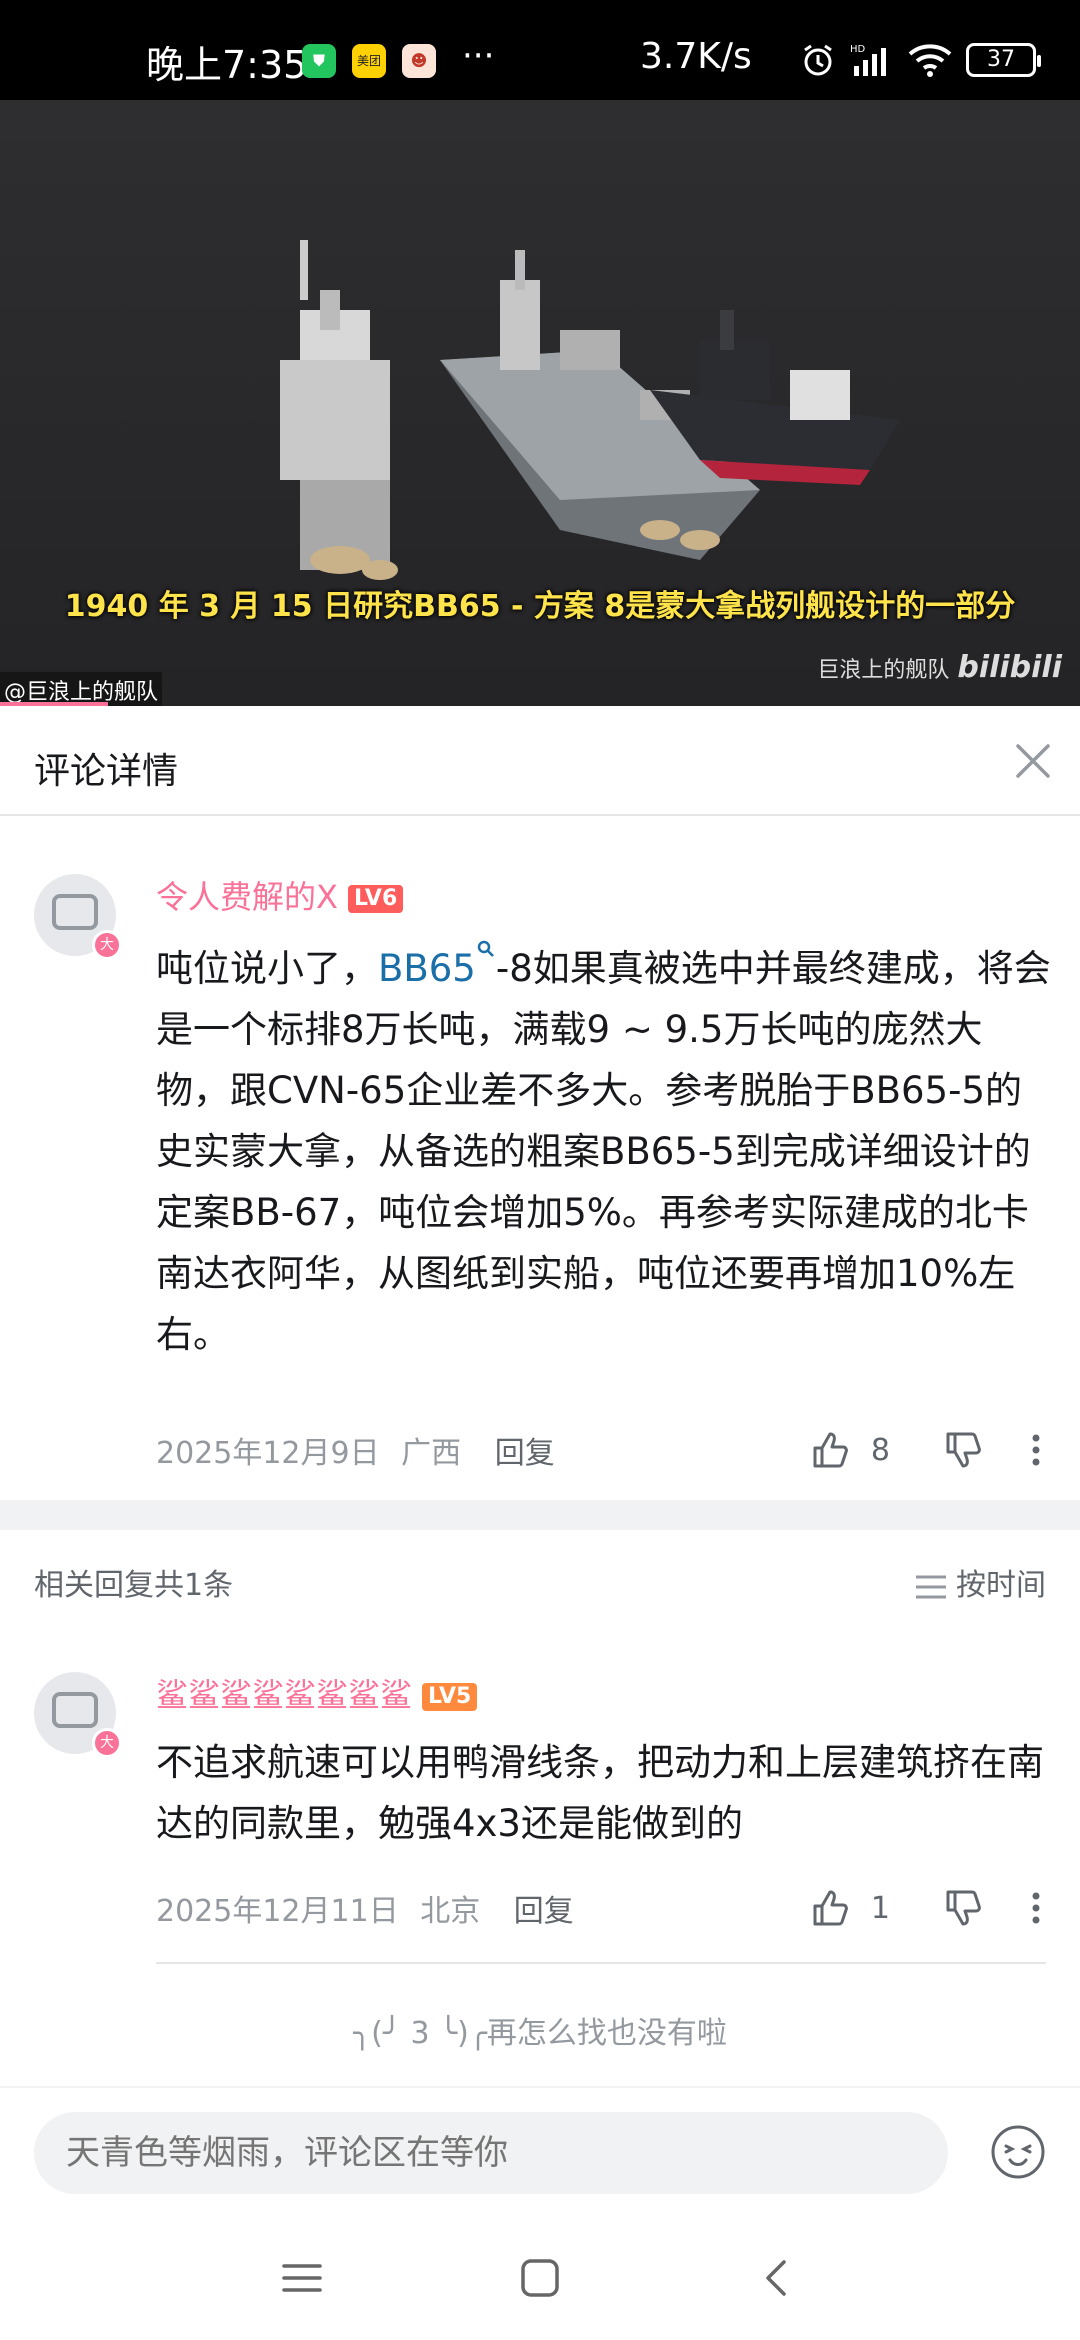 The width and height of the screenshot is (1080, 2340). What do you see at coordinates (427, 968) in the screenshot?
I see `search-link-text: BB65` at bounding box center [427, 968].